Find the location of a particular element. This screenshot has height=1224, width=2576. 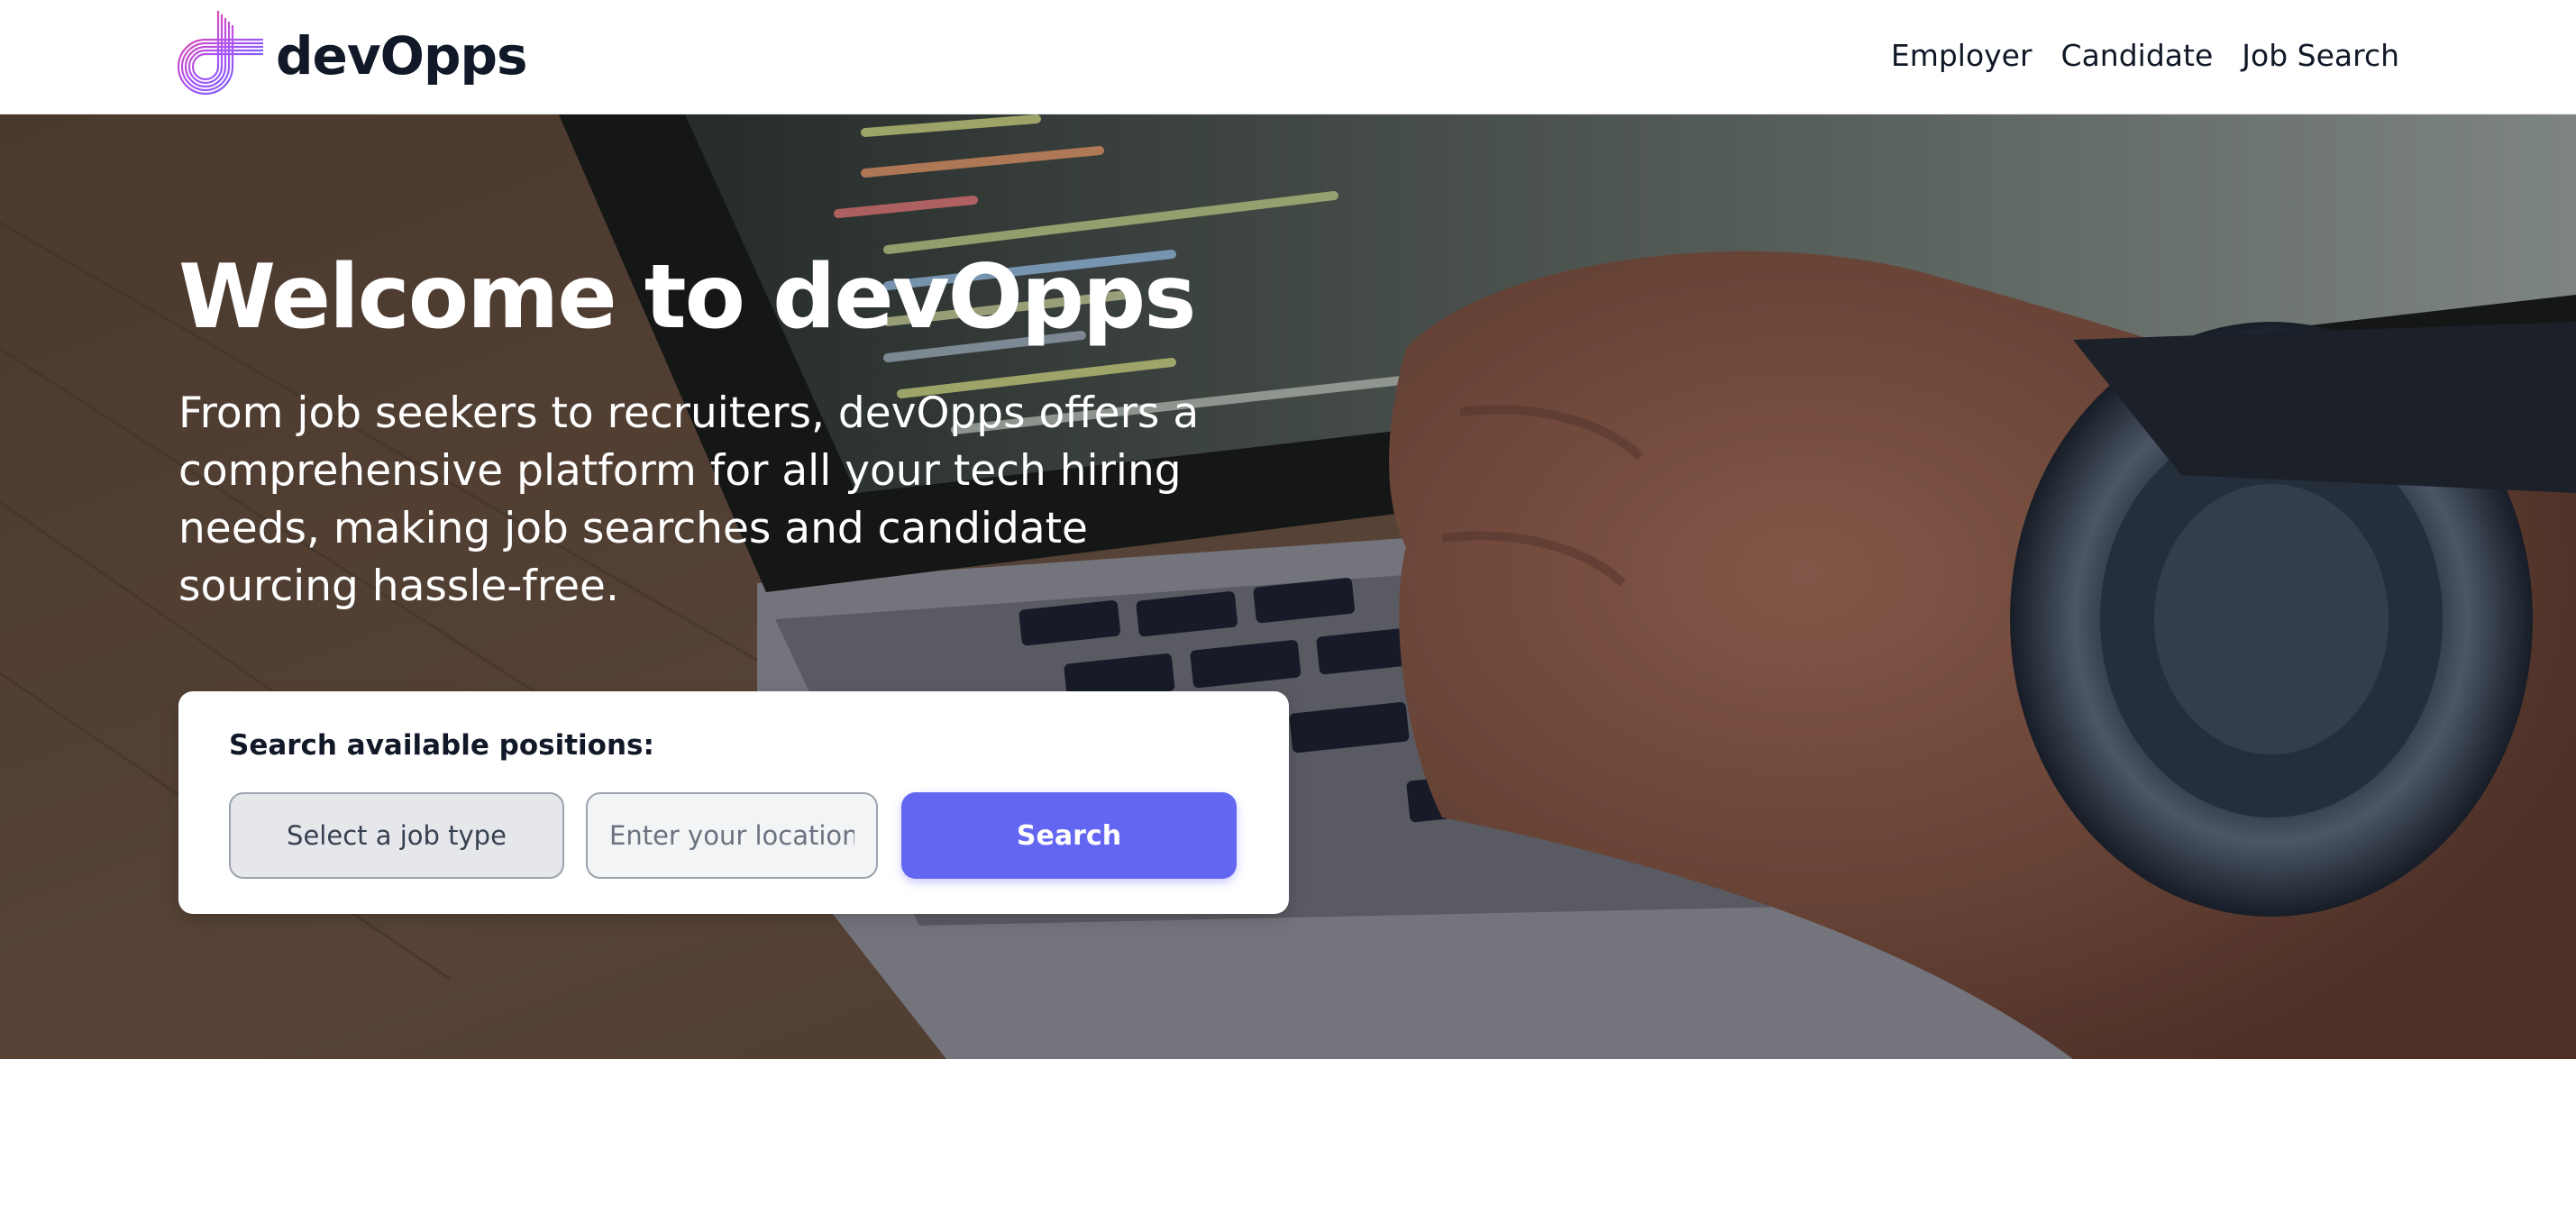

brand-logo-icon is located at coordinates (220, 54).